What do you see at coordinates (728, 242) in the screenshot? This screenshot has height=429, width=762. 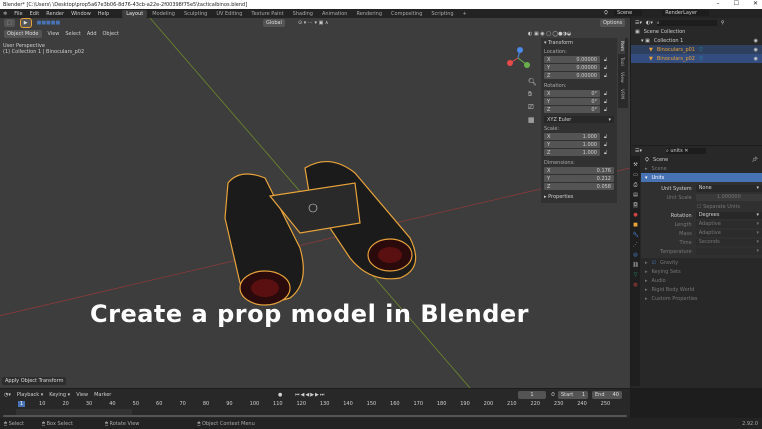 I see `time-dropdown: Seconds ▾` at bounding box center [728, 242].